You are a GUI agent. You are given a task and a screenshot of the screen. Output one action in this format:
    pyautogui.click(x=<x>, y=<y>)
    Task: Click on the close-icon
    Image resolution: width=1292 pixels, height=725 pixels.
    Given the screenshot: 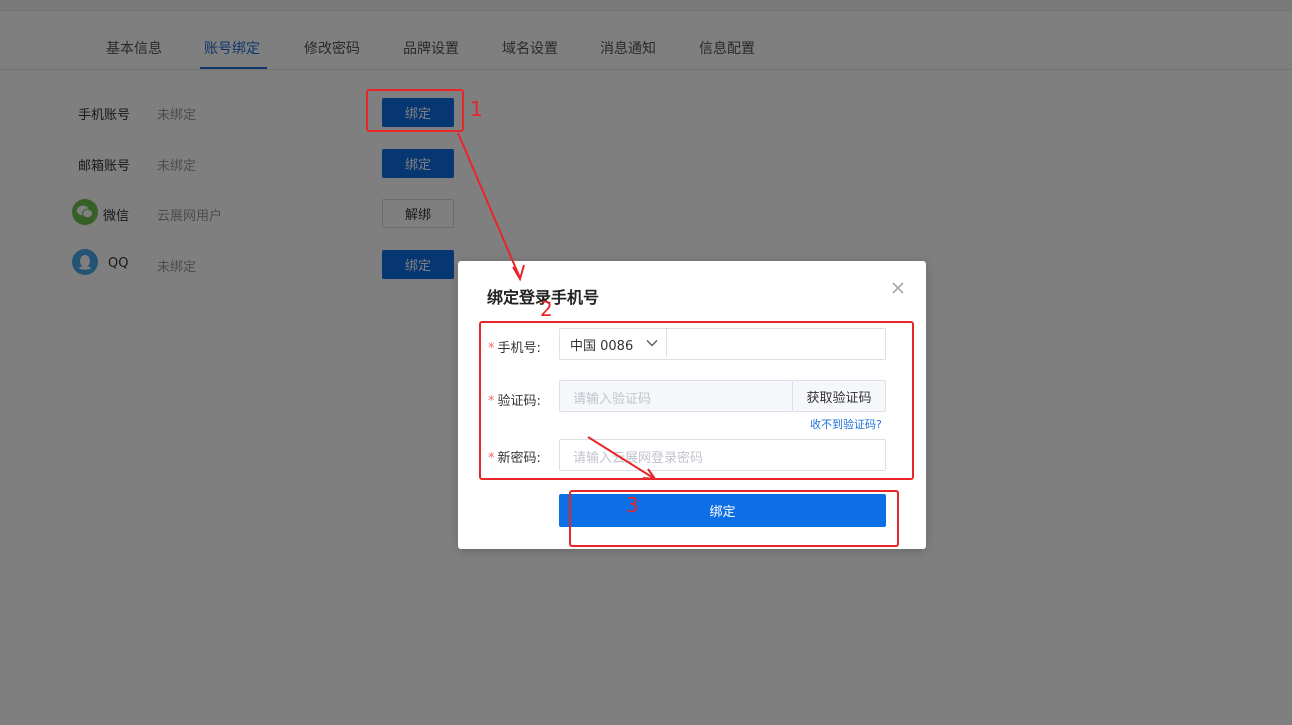 What is the action you would take?
    pyautogui.click(x=898, y=288)
    